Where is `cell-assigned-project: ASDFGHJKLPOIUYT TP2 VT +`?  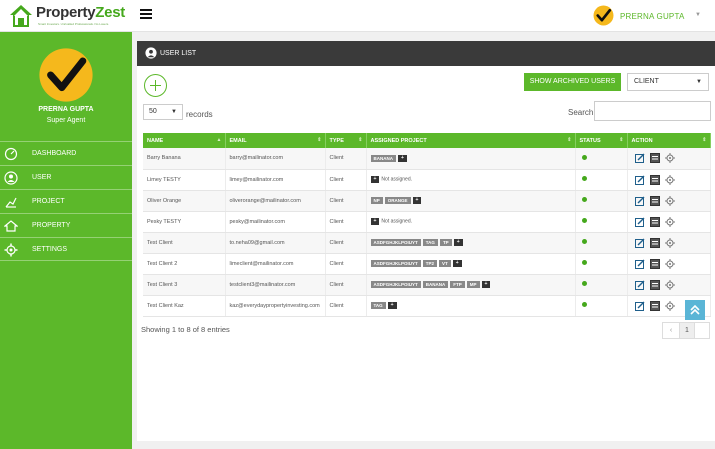
cell-assigned-project: ASDFGHJKLPOIUYT TP2 VT + is located at coordinates (471, 264).